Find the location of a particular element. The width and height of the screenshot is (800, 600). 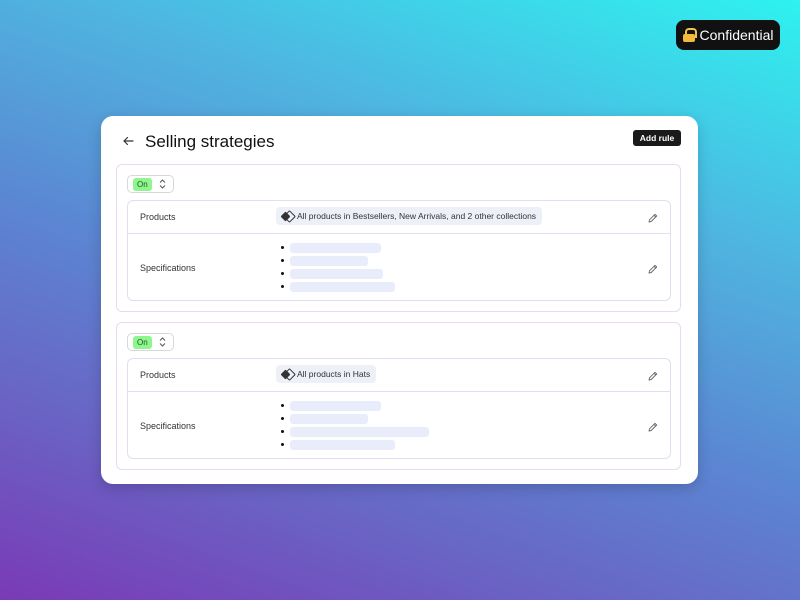

products-chip: All products in Hats is located at coordinates (326, 374).